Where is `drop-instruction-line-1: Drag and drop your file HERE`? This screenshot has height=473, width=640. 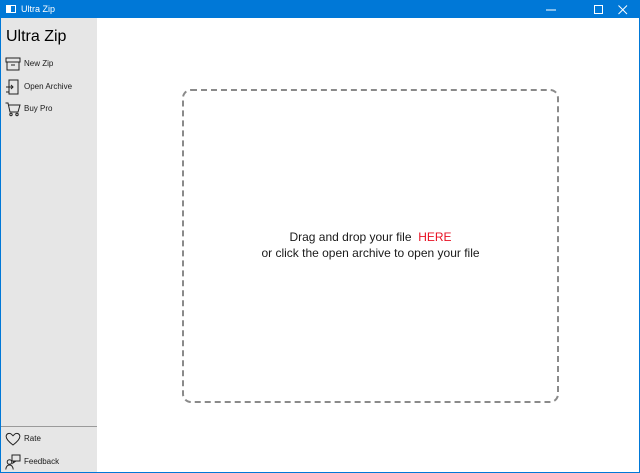
drop-instruction-line-1: Drag and drop your file HERE is located at coordinates (370, 237).